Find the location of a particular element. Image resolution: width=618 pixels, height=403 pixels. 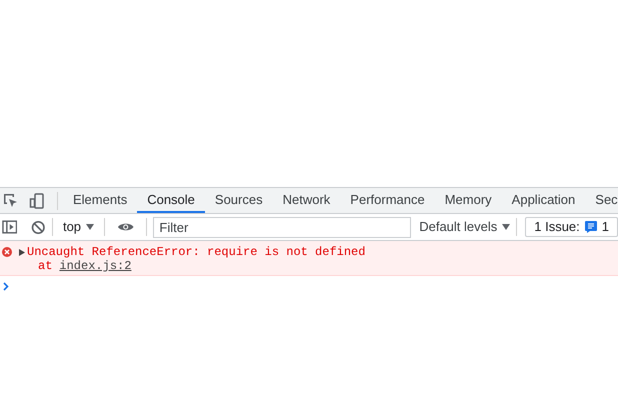

panel-tab: Sec is located at coordinates (601, 200).